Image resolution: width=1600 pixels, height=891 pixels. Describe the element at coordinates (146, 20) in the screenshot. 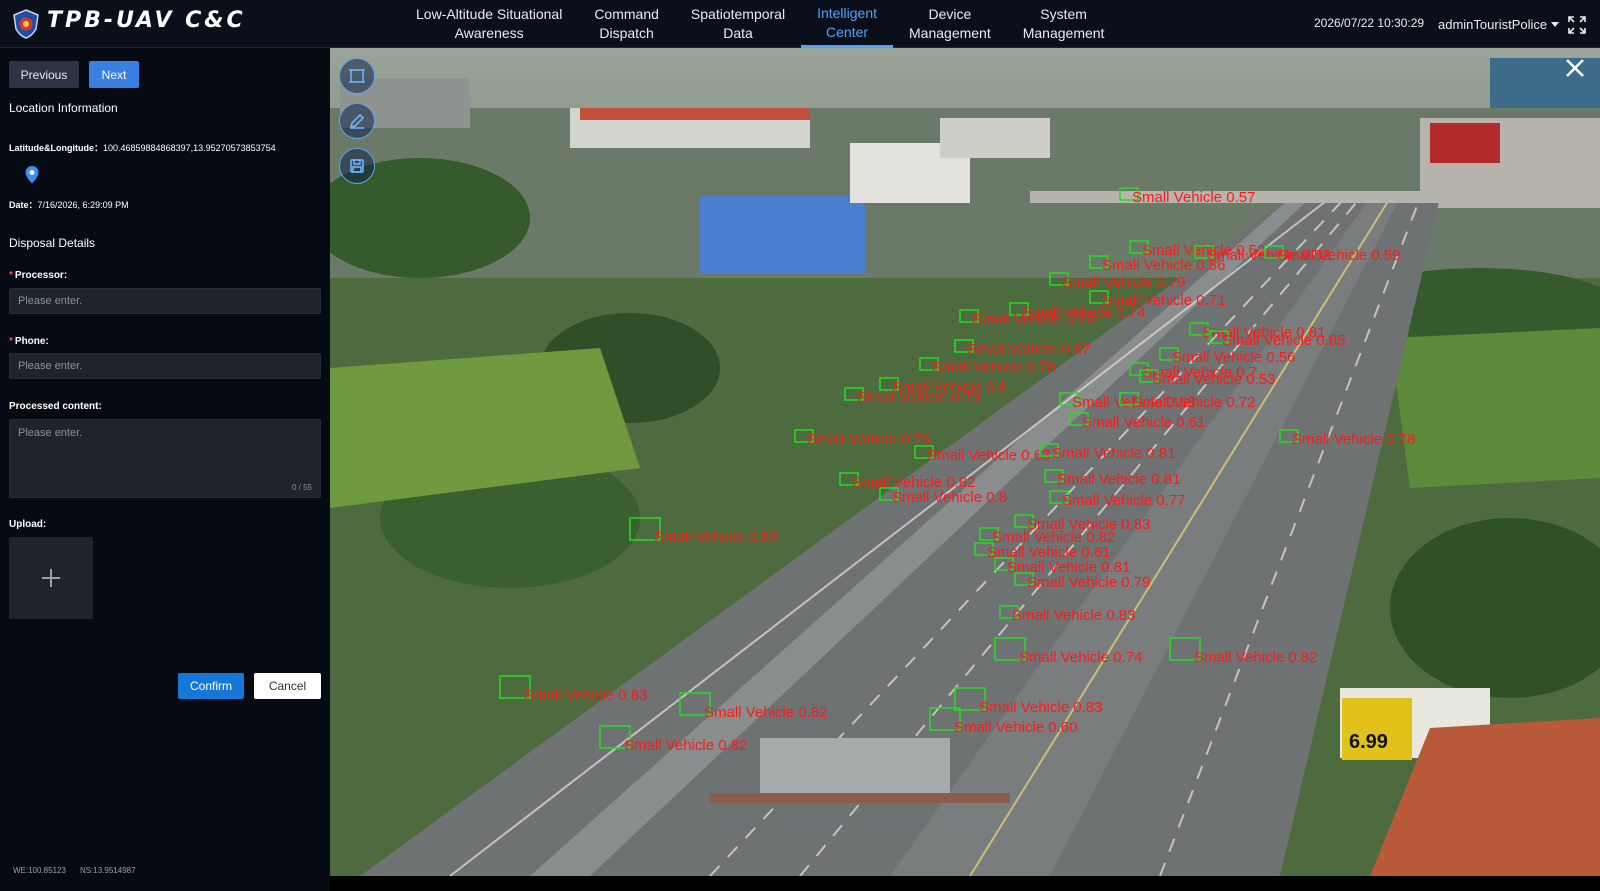

I see `brand-title: TPB-UAV C&C` at that location.